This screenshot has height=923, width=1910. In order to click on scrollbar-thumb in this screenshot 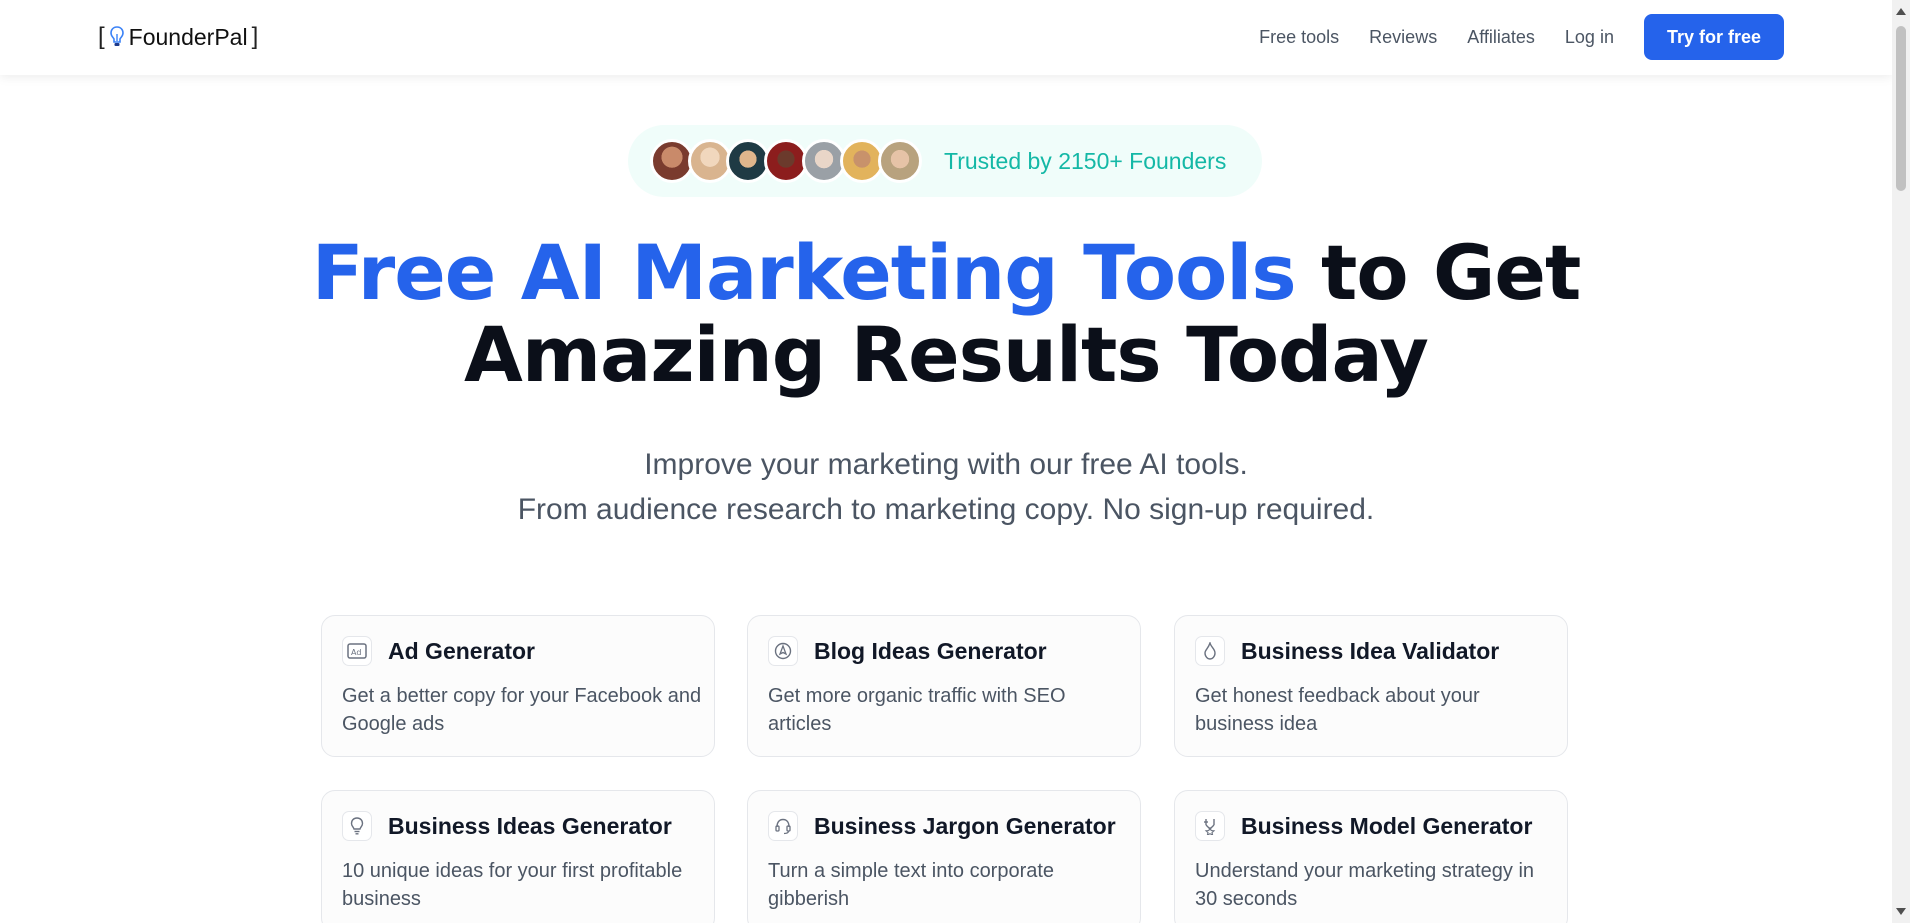, I will do `click(1901, 108)`.